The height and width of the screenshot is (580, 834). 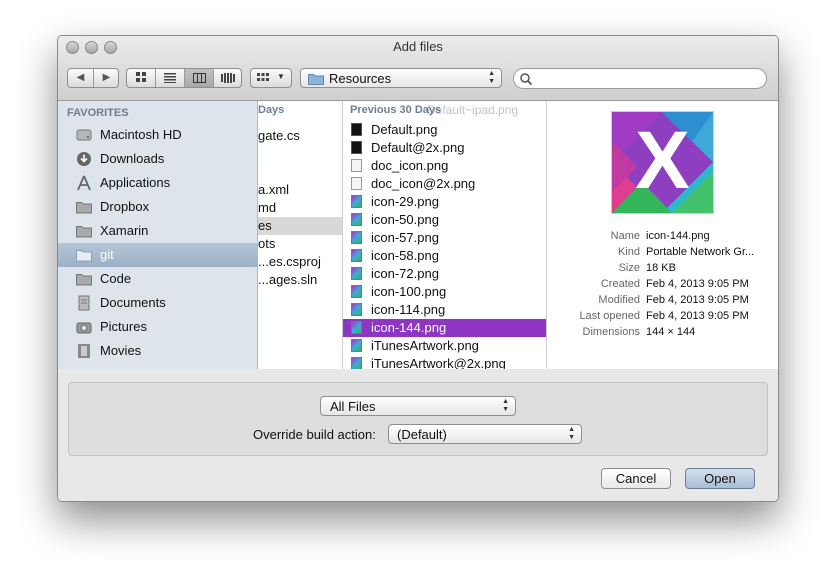 What do you see at coordinates (300, 208) in the screenshot?
I see `list-item: md` at bounding box center [300, 208].